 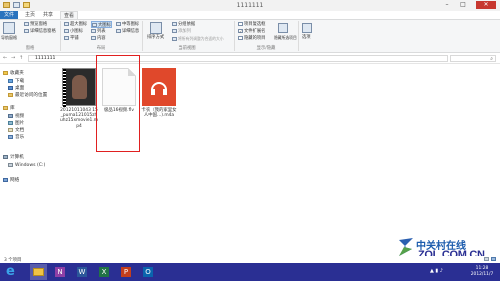 I want to click on hidden-items-toggle: 隐藏的项目, so click(x=251, y=38).